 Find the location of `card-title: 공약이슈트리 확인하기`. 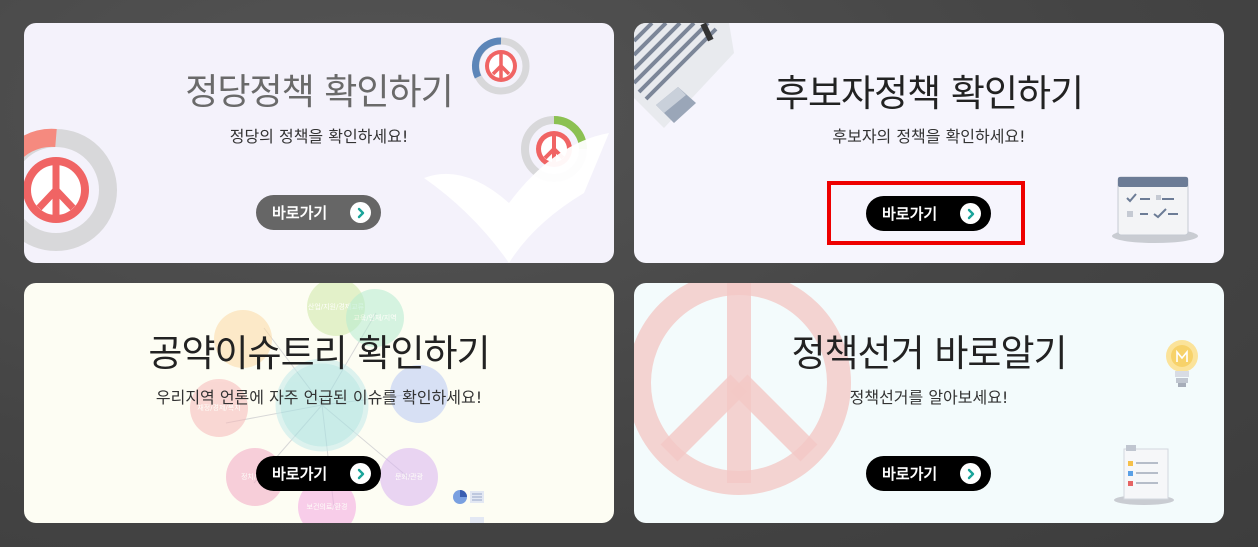

card-title: 공약이슈트리 확인하기 is located at coordinates (319, 353).